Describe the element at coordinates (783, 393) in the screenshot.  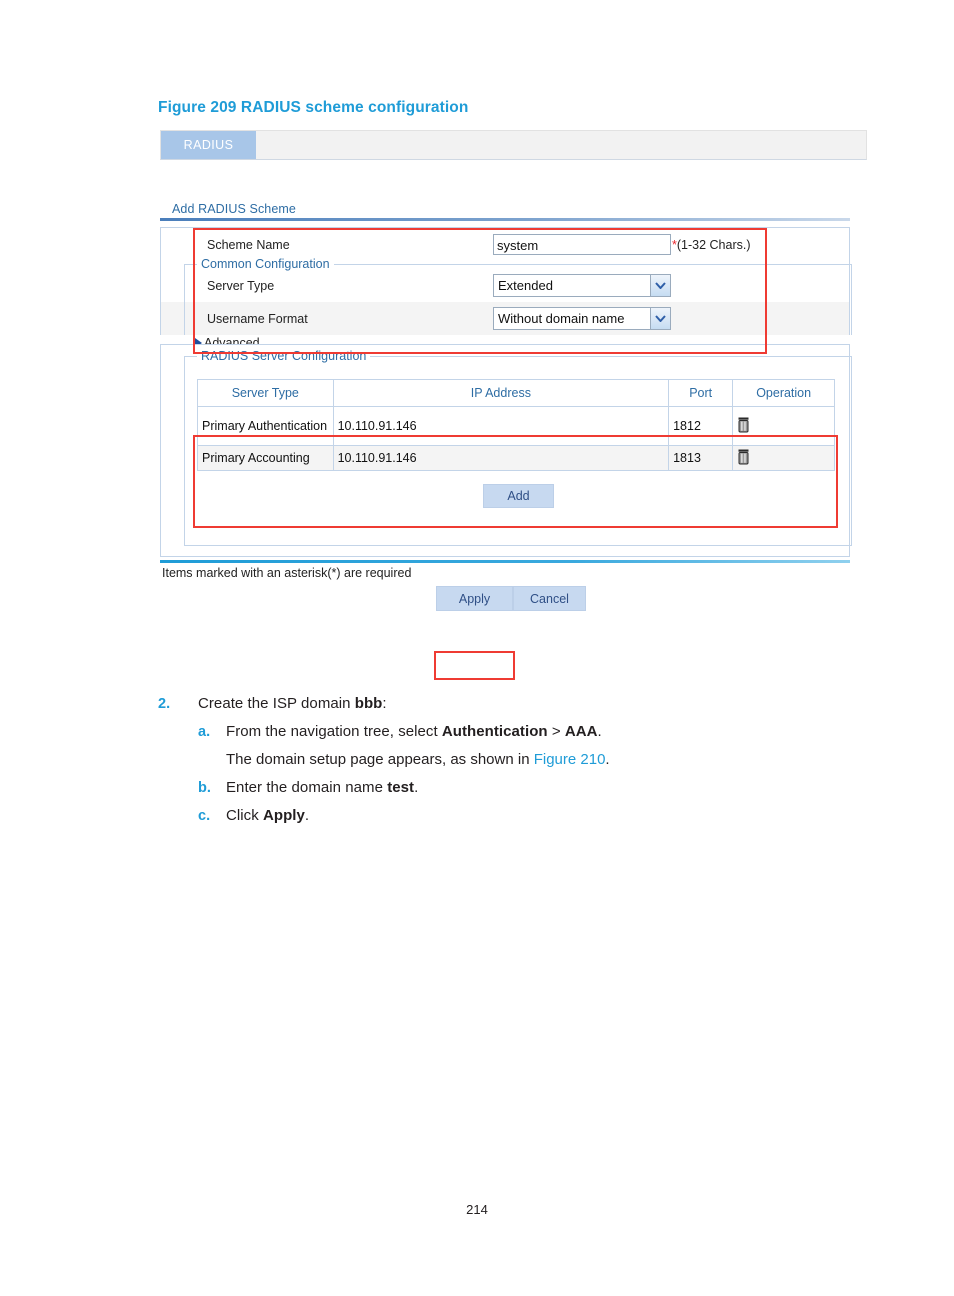
I see `column-header-operation: Operation` at that location.